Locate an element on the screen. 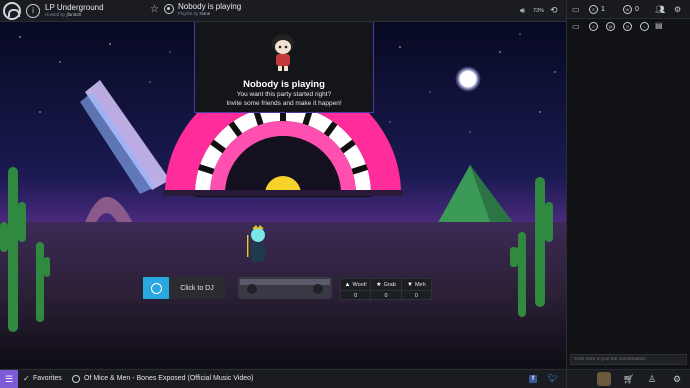  menu-icon: ☰ is located at coordinates (9, 379).